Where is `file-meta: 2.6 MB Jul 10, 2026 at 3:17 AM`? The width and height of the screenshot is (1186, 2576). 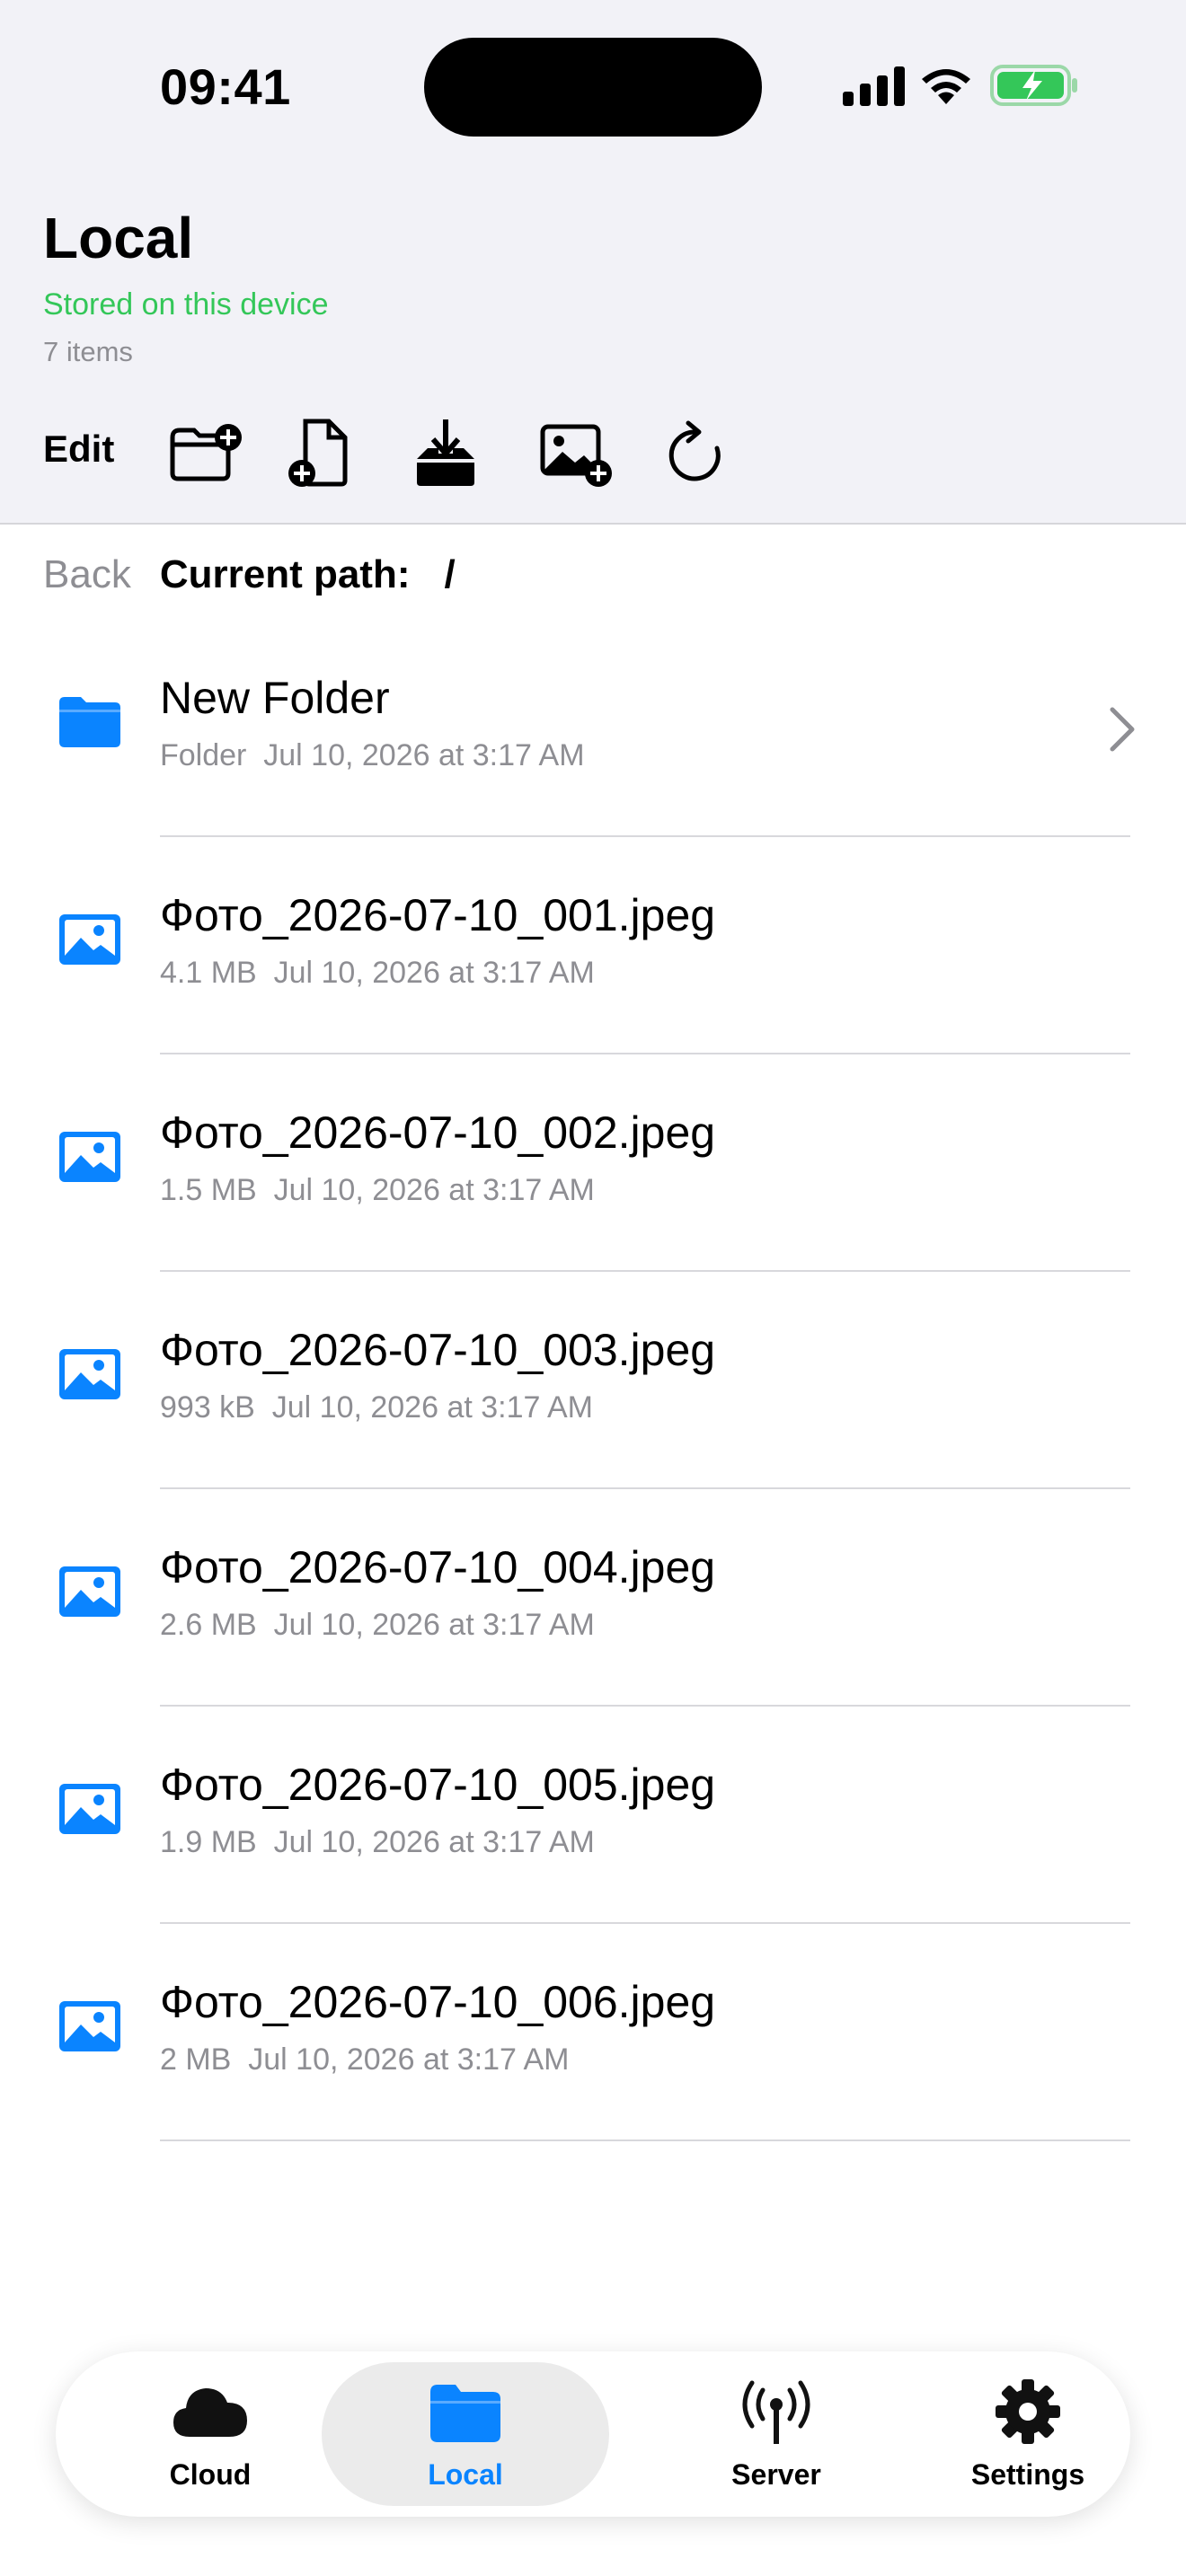
file-meta: 2.6 MB Jul 10, 2026 at 3:17 AM is located at coordinates (377, 1625).